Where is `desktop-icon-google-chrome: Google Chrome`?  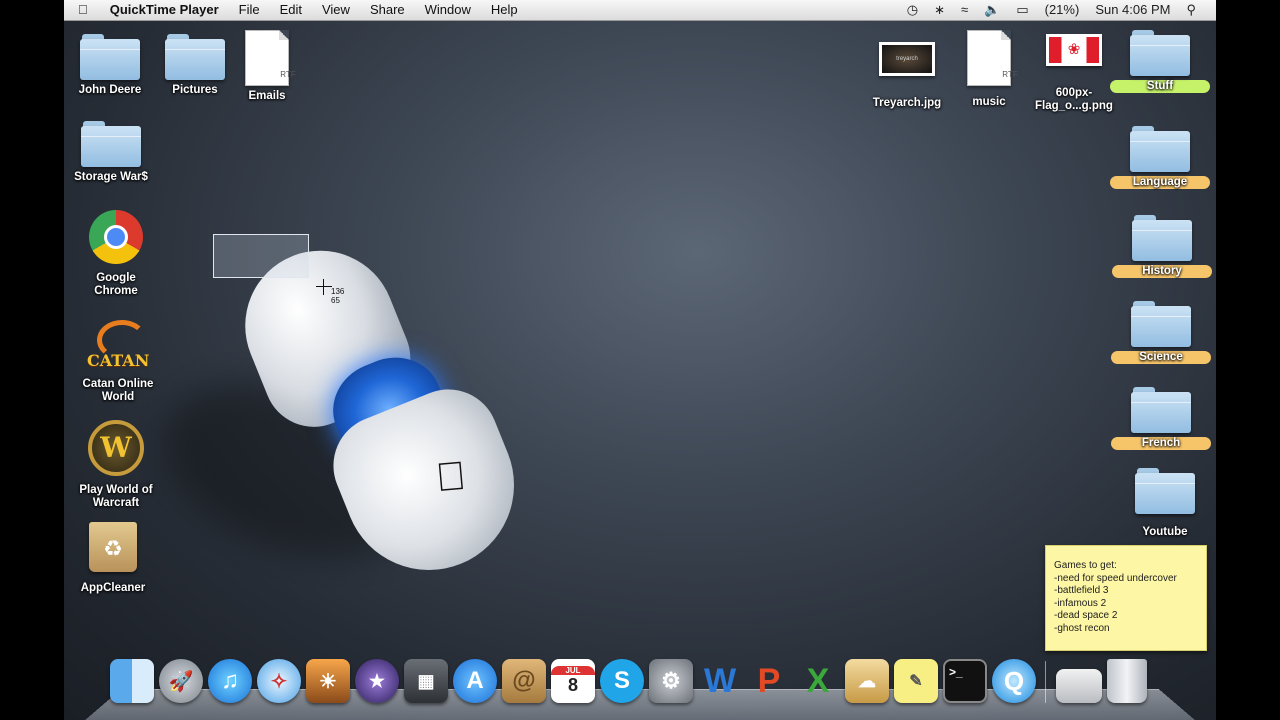
desktop-icon-google-chrome: Google Chrome is located at coordinates (116, 254).